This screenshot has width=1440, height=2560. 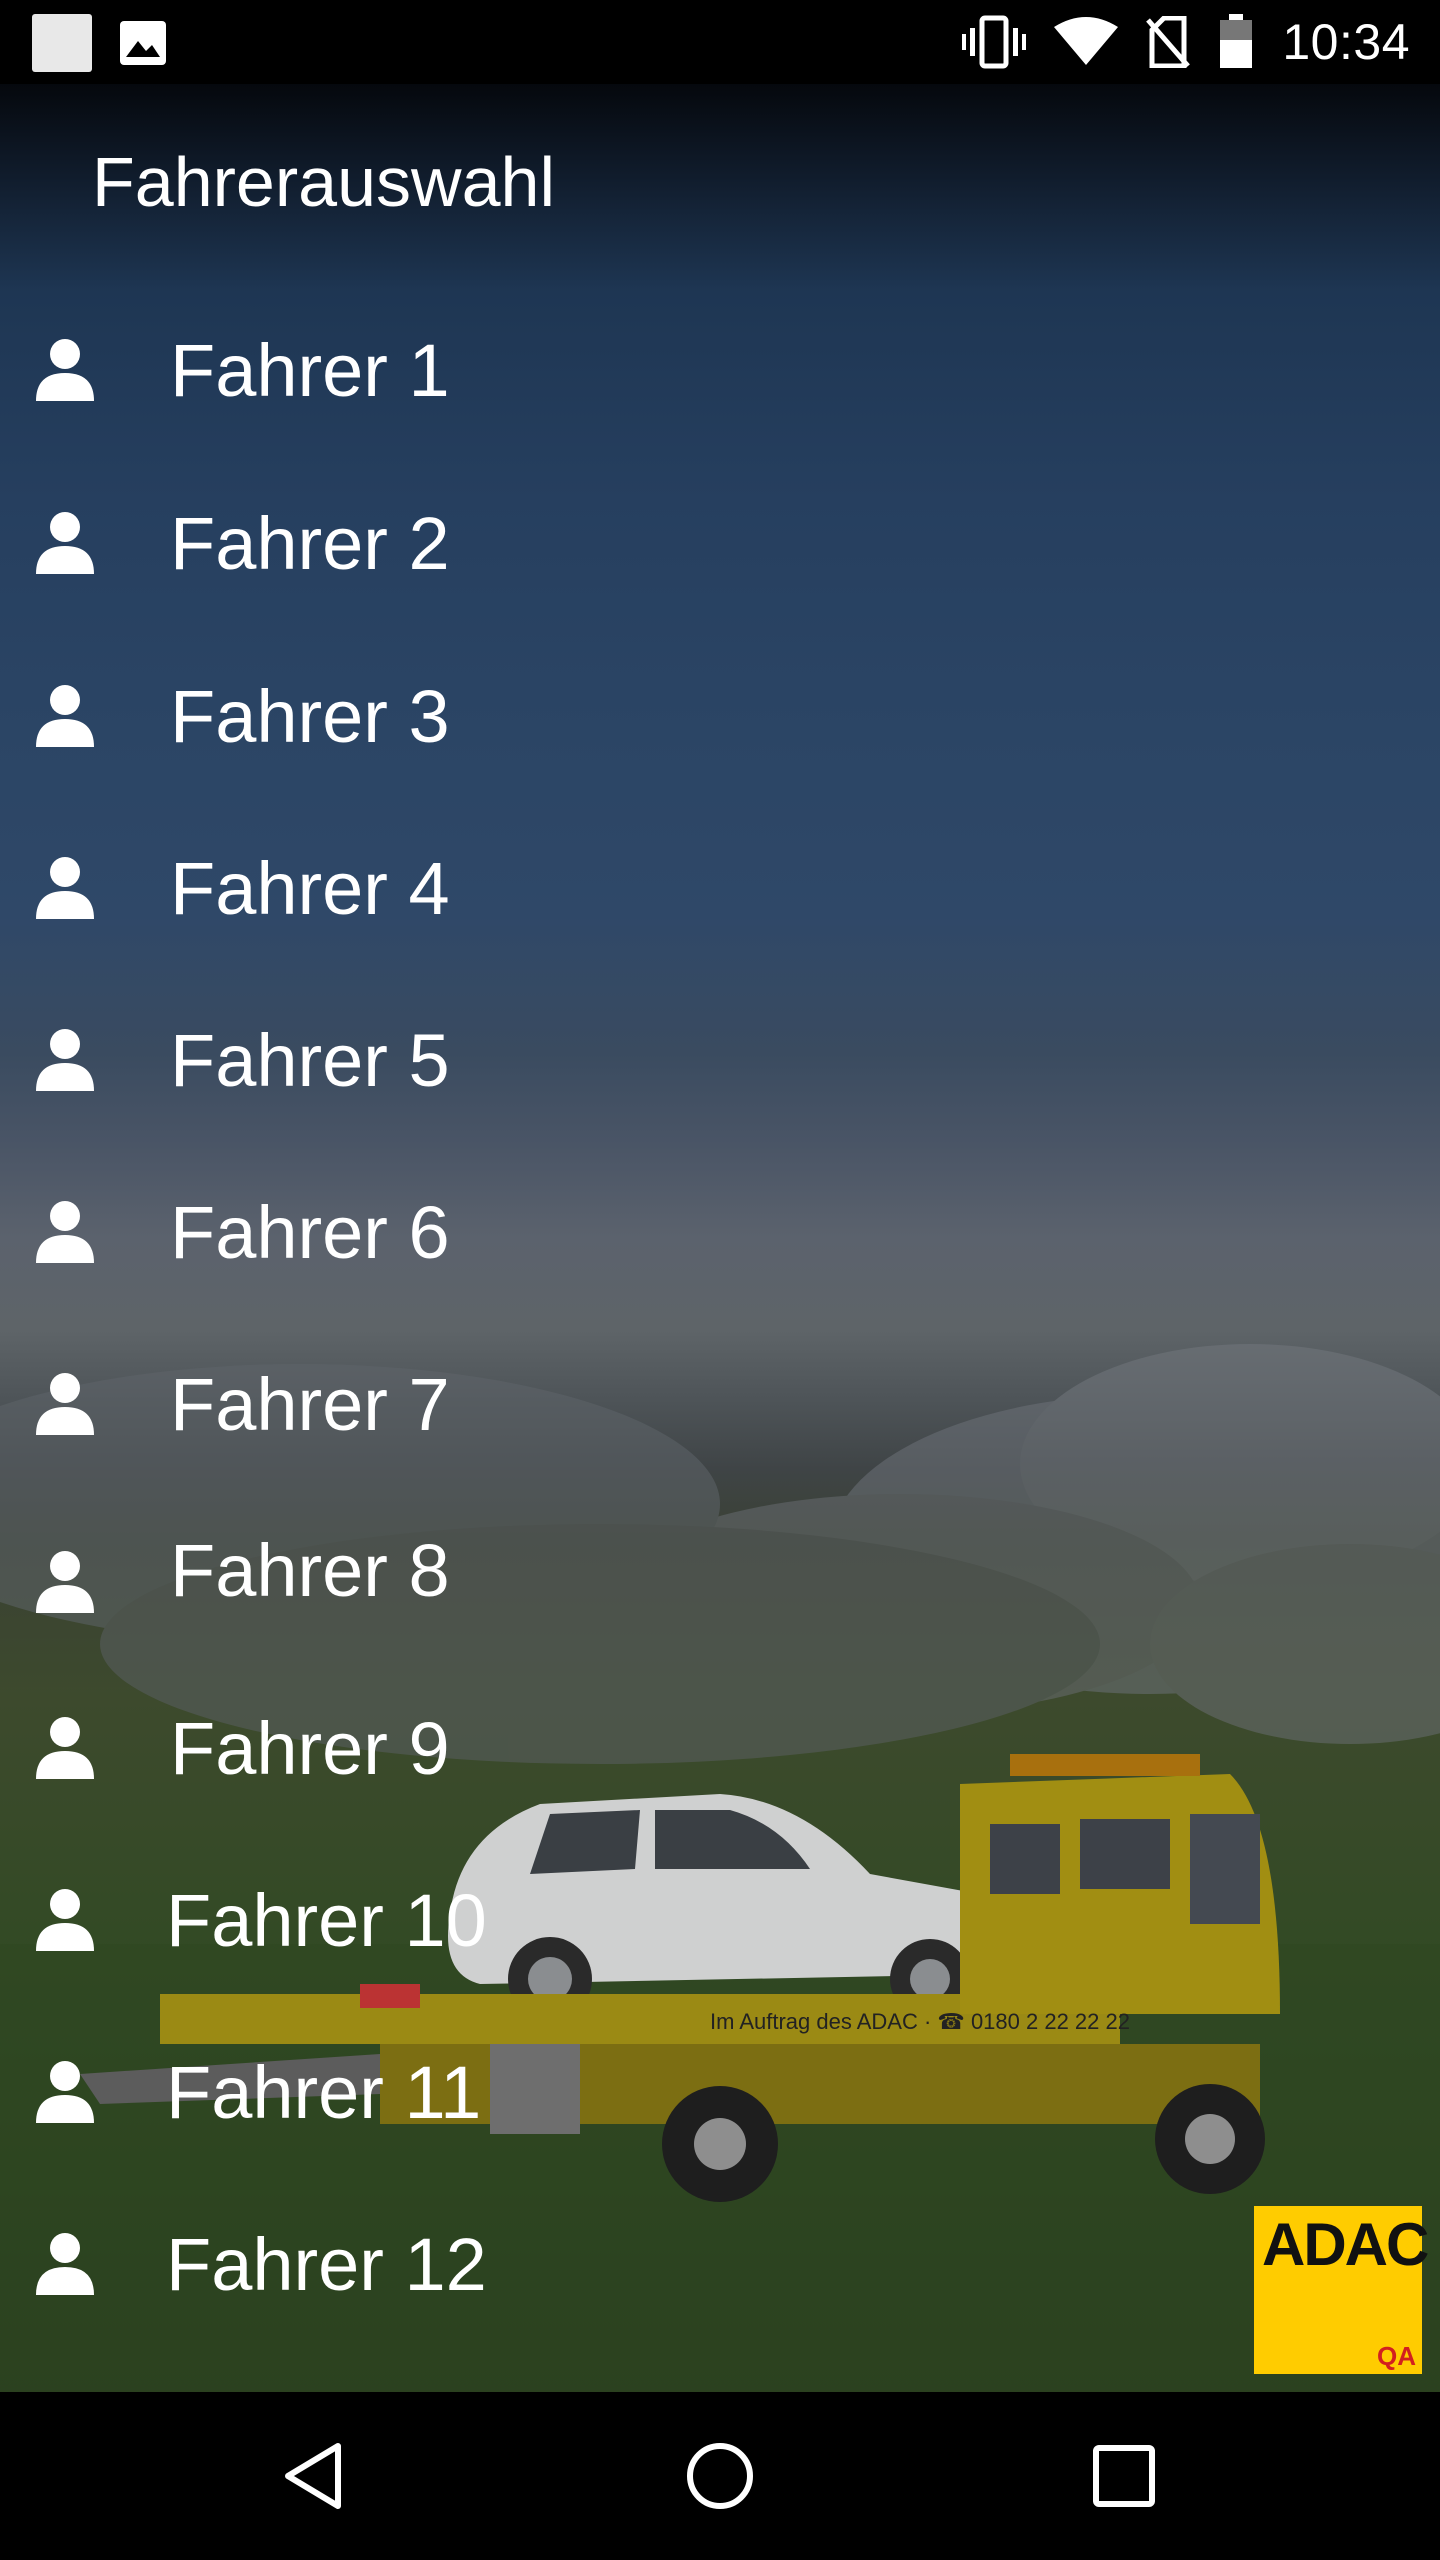 I want to click on notification-square-icon, so click(x=62, y=43).